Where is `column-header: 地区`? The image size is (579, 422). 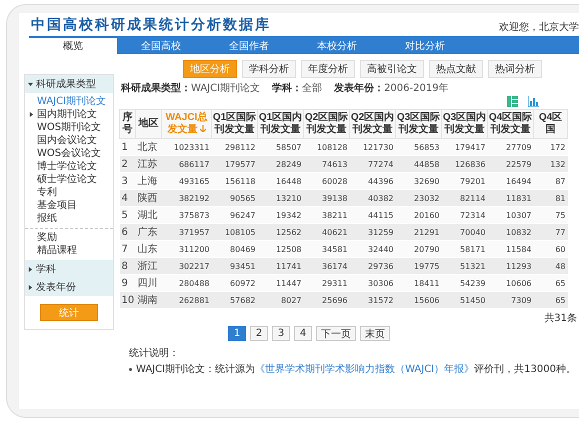 column-header: 地区 is located at coordinates (149, 124).